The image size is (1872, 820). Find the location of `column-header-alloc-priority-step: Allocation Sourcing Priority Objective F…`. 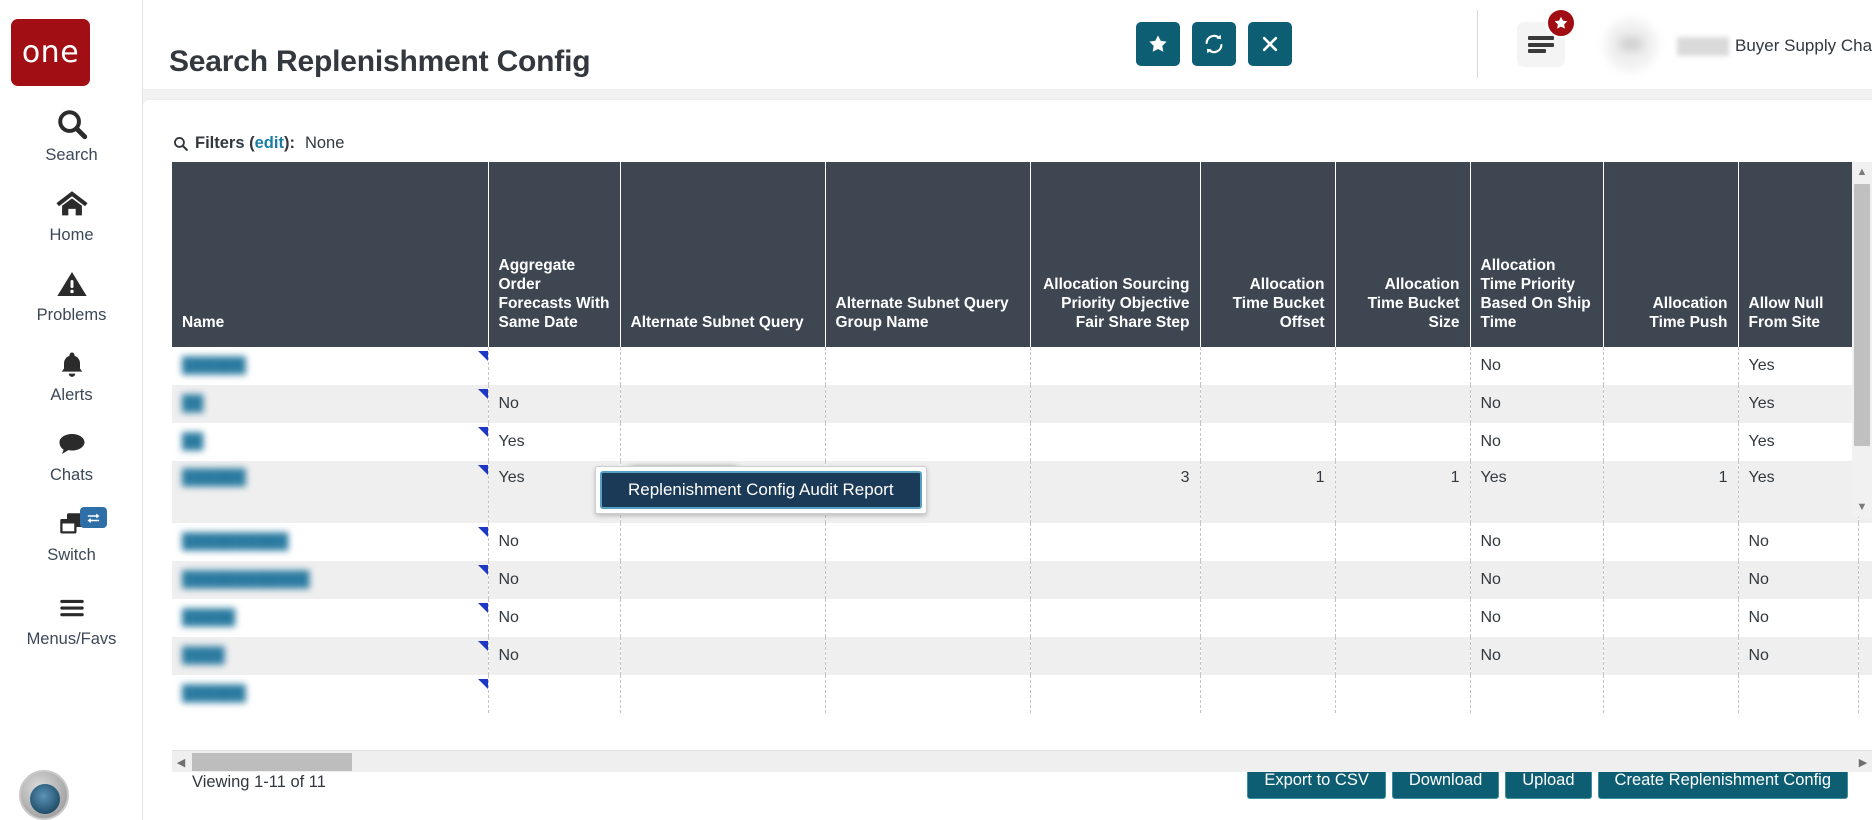

column-header-alloc-priority-step: Allocation Sourcing Priority Objective F… is located at coordinates (1115, 254).